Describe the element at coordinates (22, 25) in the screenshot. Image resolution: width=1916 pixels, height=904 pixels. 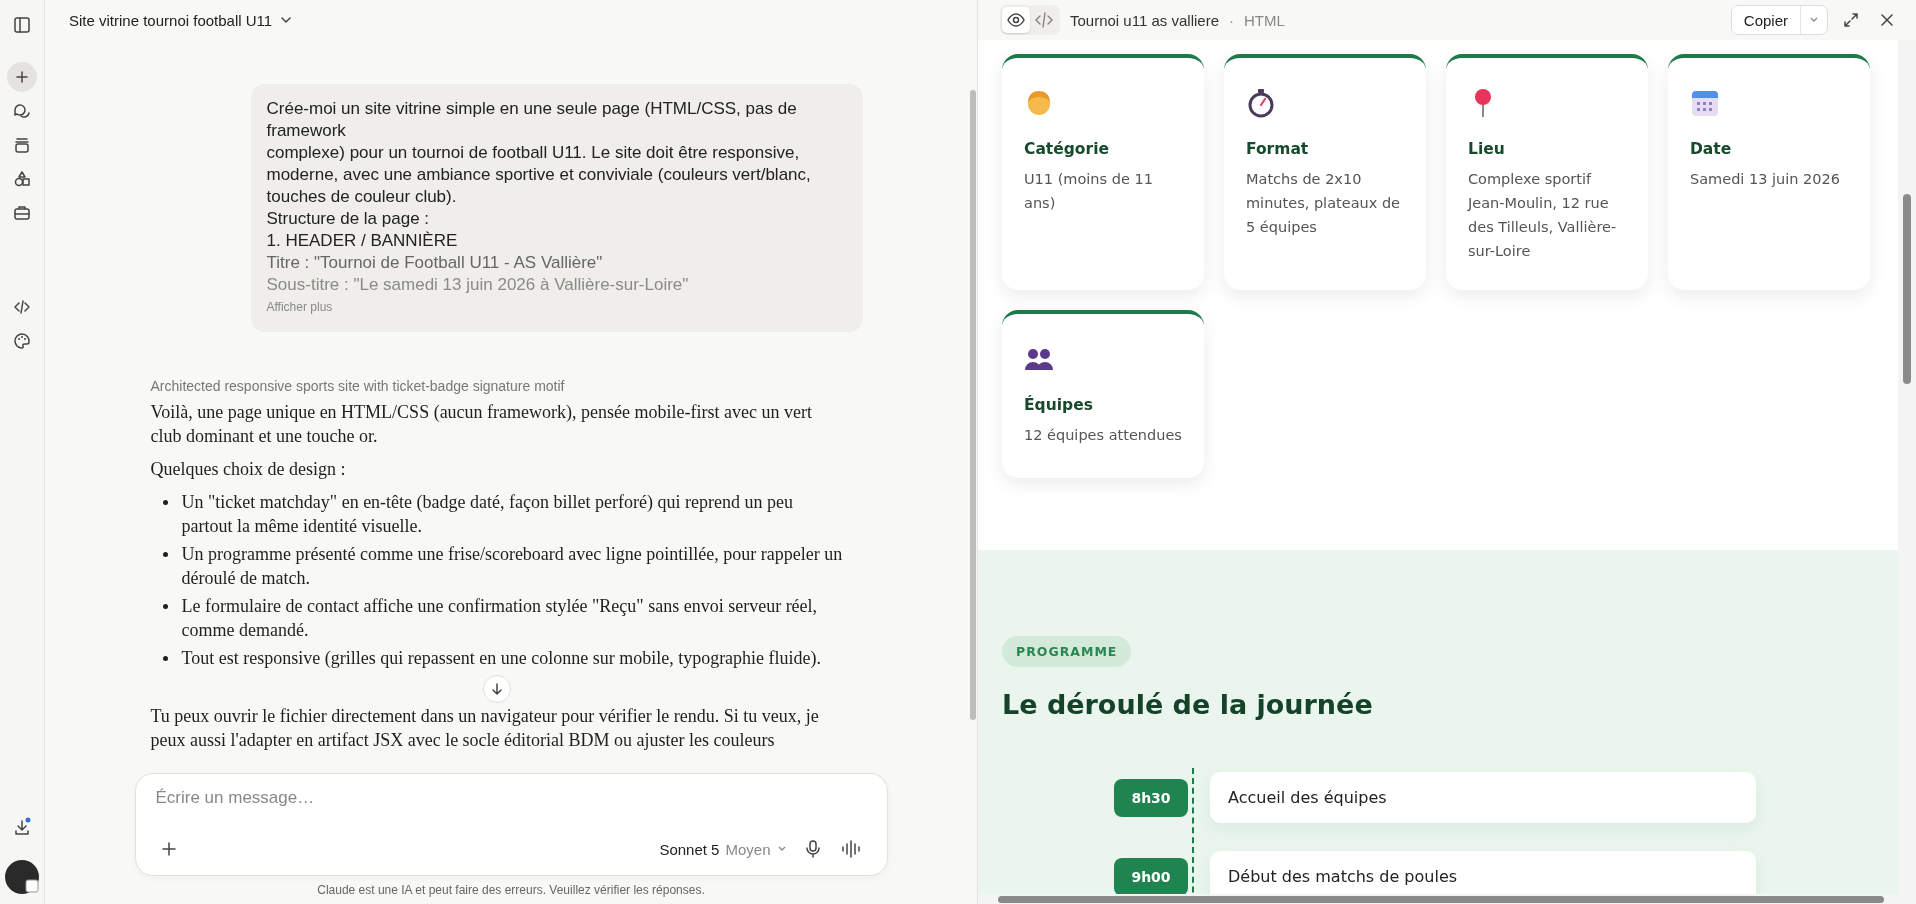
I see `sidebar-icon` at that location.